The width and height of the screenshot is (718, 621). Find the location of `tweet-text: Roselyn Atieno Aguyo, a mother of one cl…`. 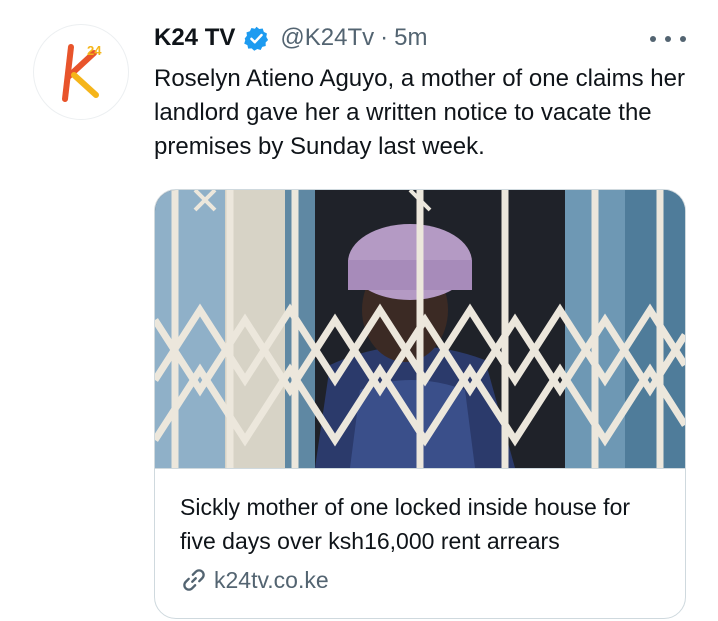

tweet-text: Roselyn Atieno Aguyo, a mother of one cl… is located at coordinates (419, 112).